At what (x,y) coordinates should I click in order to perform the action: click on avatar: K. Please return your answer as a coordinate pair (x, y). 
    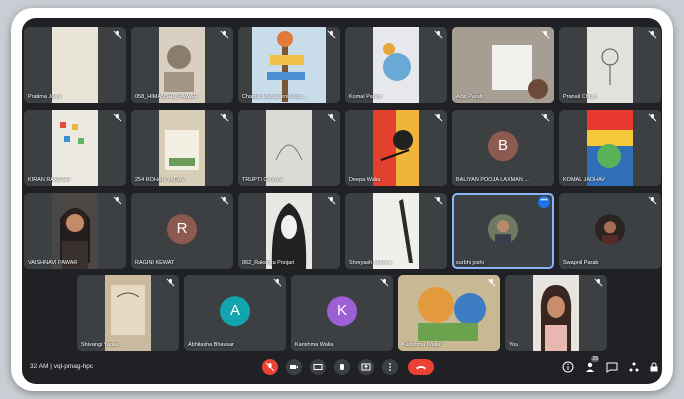
    Looking at the image, I should click on (342, 311).